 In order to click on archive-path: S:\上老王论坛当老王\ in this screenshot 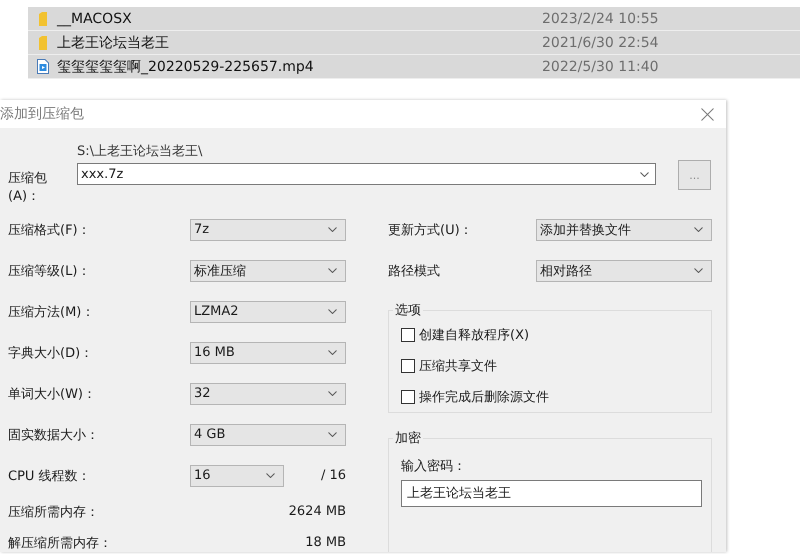, I will do `click(140, 152)`.